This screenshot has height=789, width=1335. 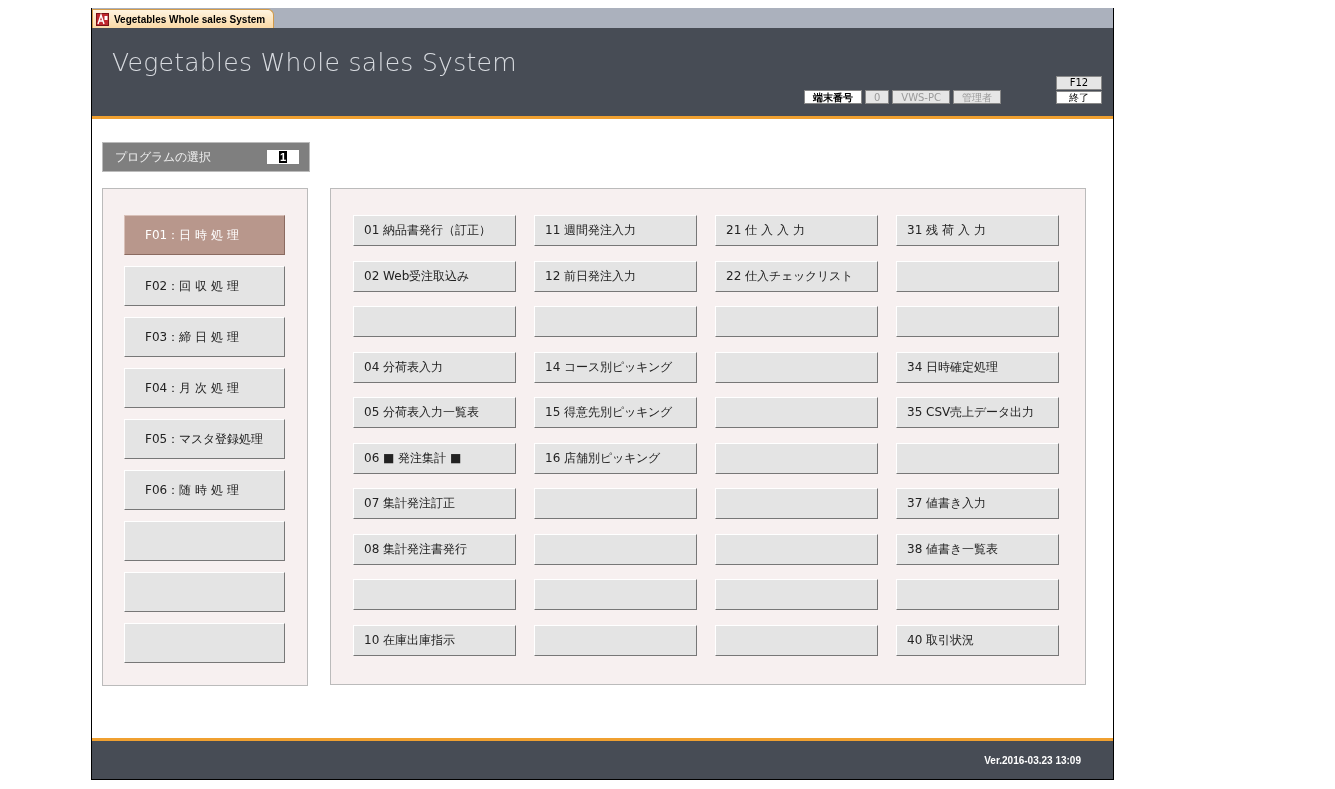 I want to click on program-button: 14 コース別ピッキング, so click(x=615, y=367).